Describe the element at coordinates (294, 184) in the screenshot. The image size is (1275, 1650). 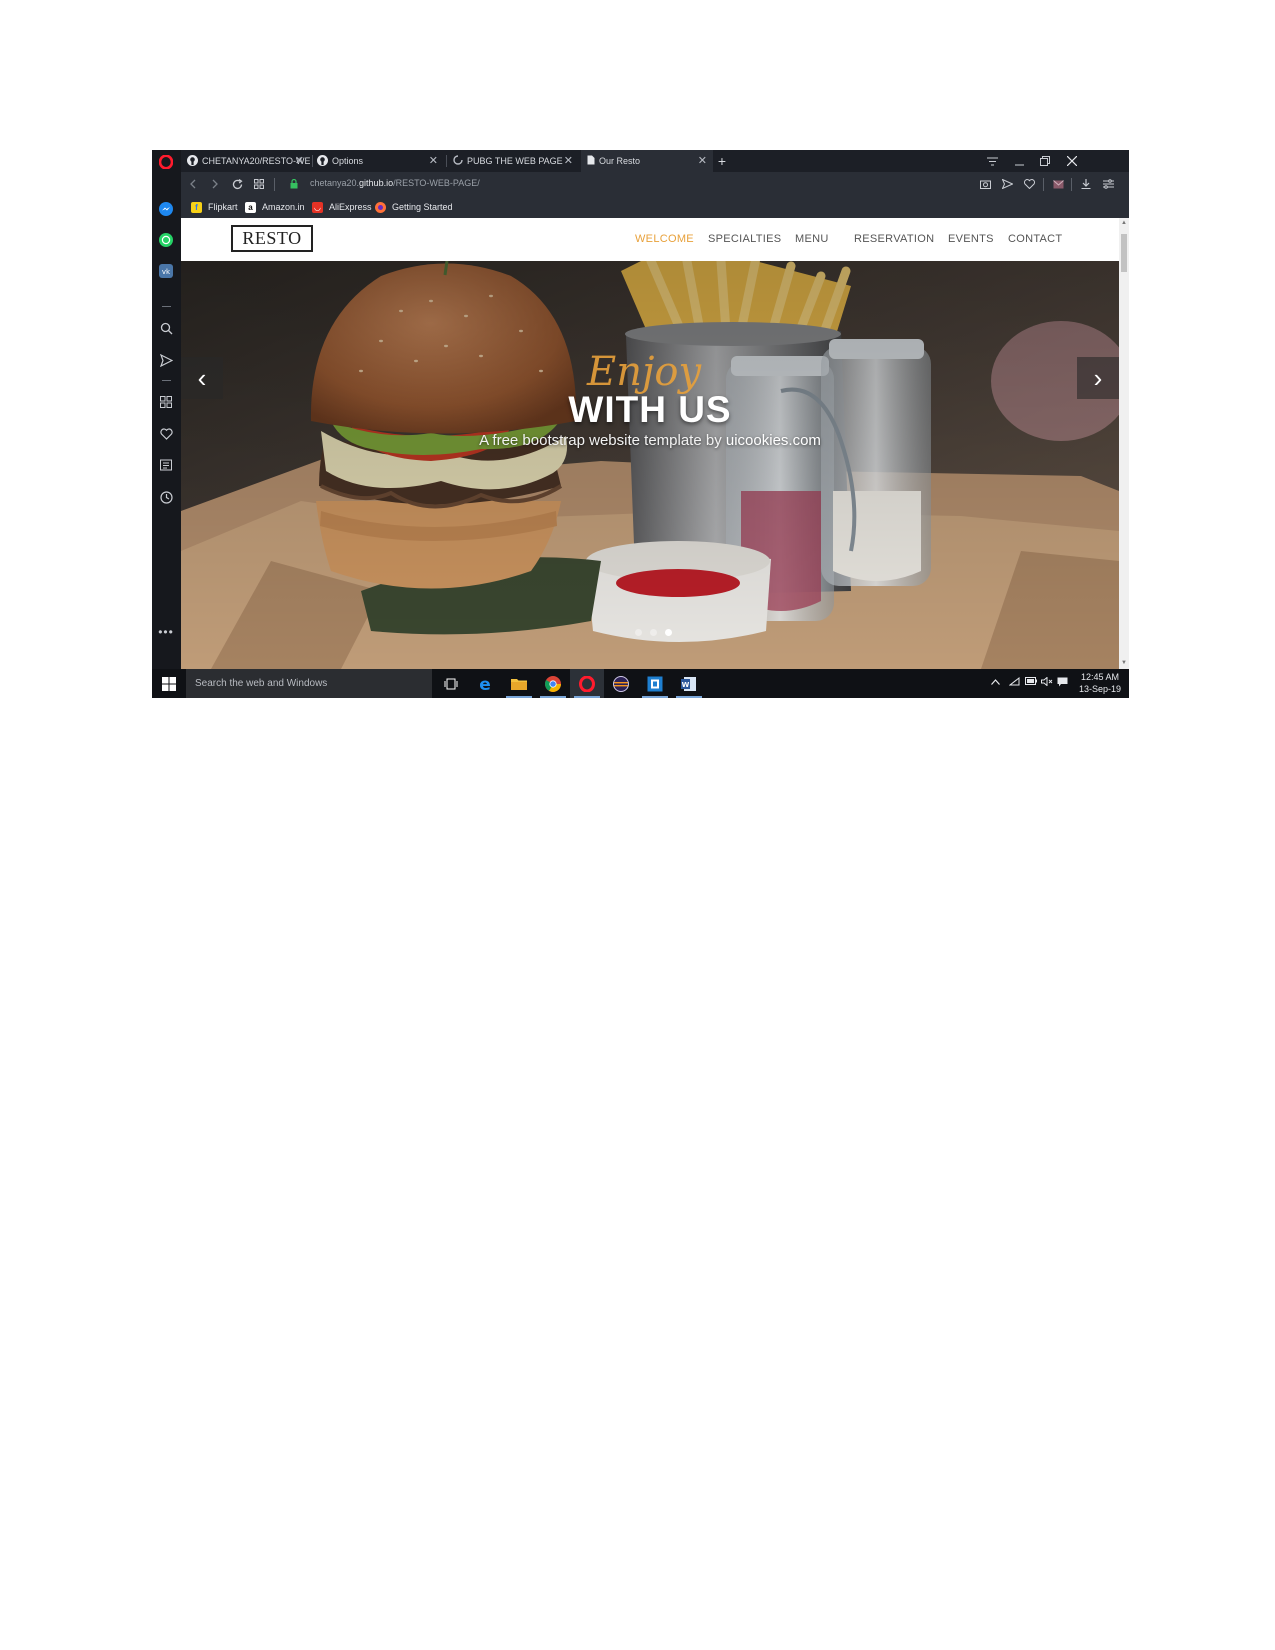
I see `lock-icon` at that location.